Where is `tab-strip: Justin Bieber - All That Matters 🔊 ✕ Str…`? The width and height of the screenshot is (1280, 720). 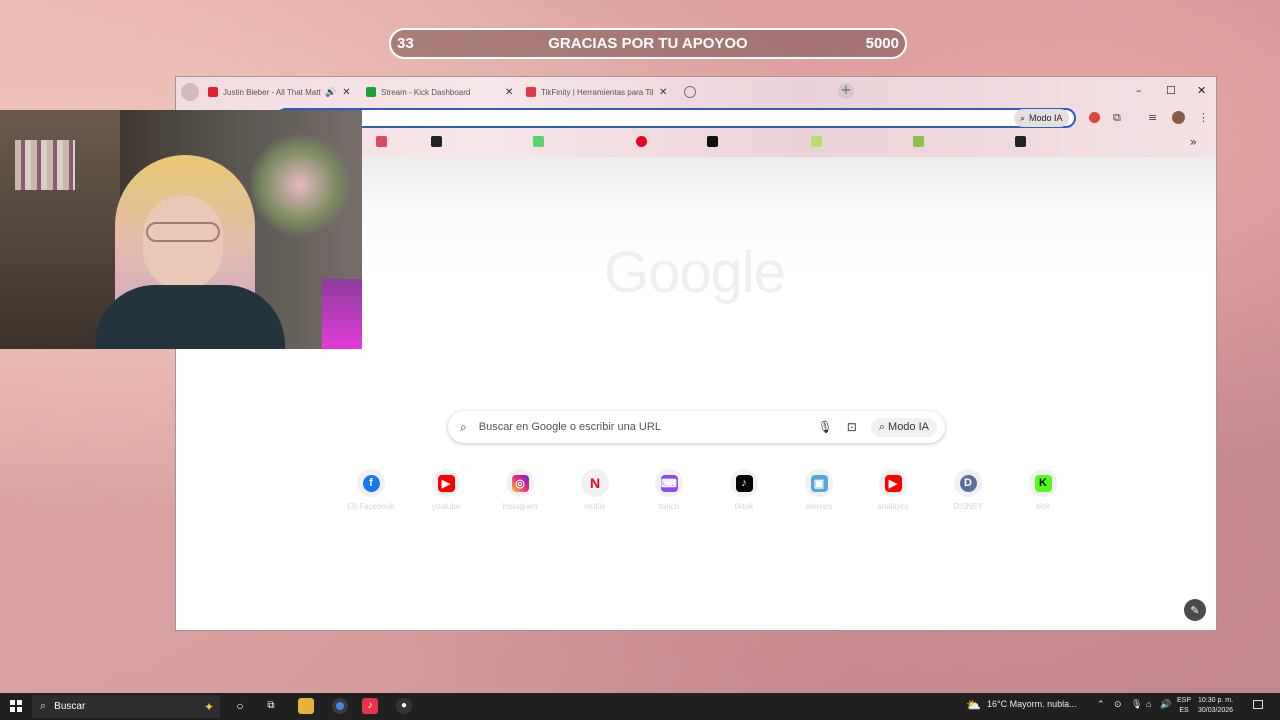
tab-strip: Justin Bieber - All That Matters 🔊 ✕ Str… is located at coordinates (696, 91).